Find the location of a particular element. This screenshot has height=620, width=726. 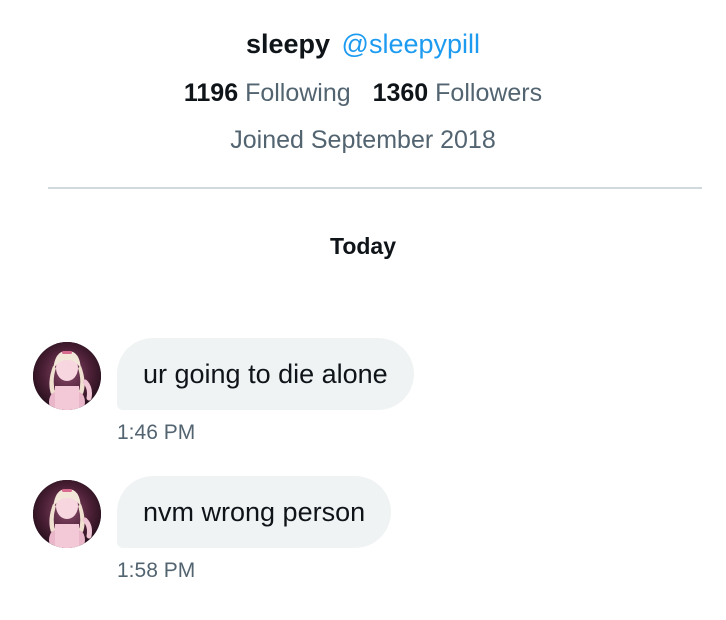

message-timestamp: 1:46 PM is located at coordinates (156, 432).